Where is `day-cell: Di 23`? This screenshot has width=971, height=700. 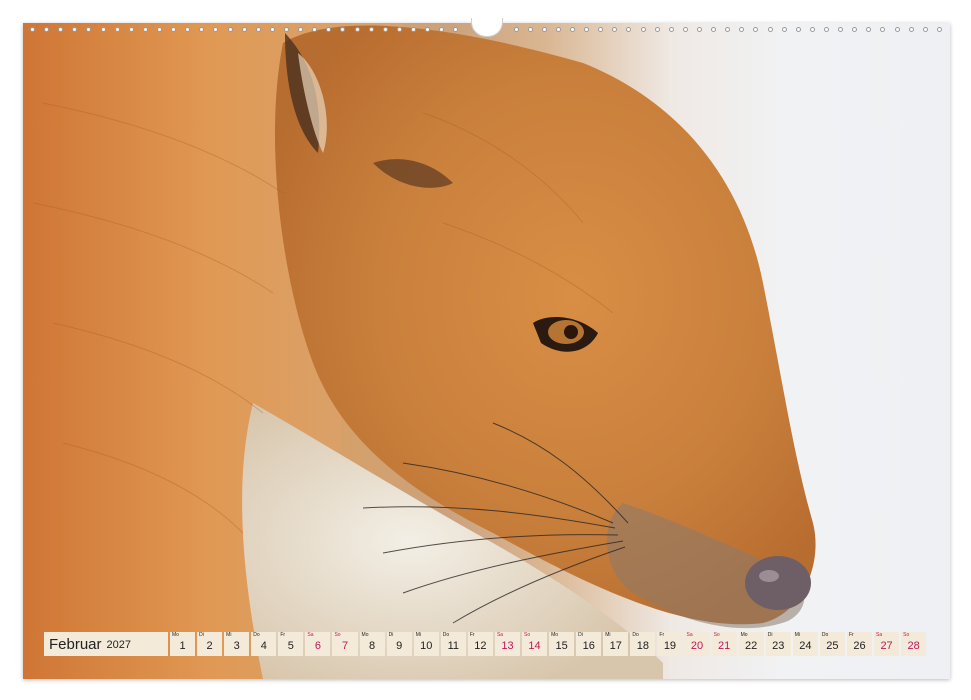 day-cell: Di 23 is located at coordinates (778, 644).